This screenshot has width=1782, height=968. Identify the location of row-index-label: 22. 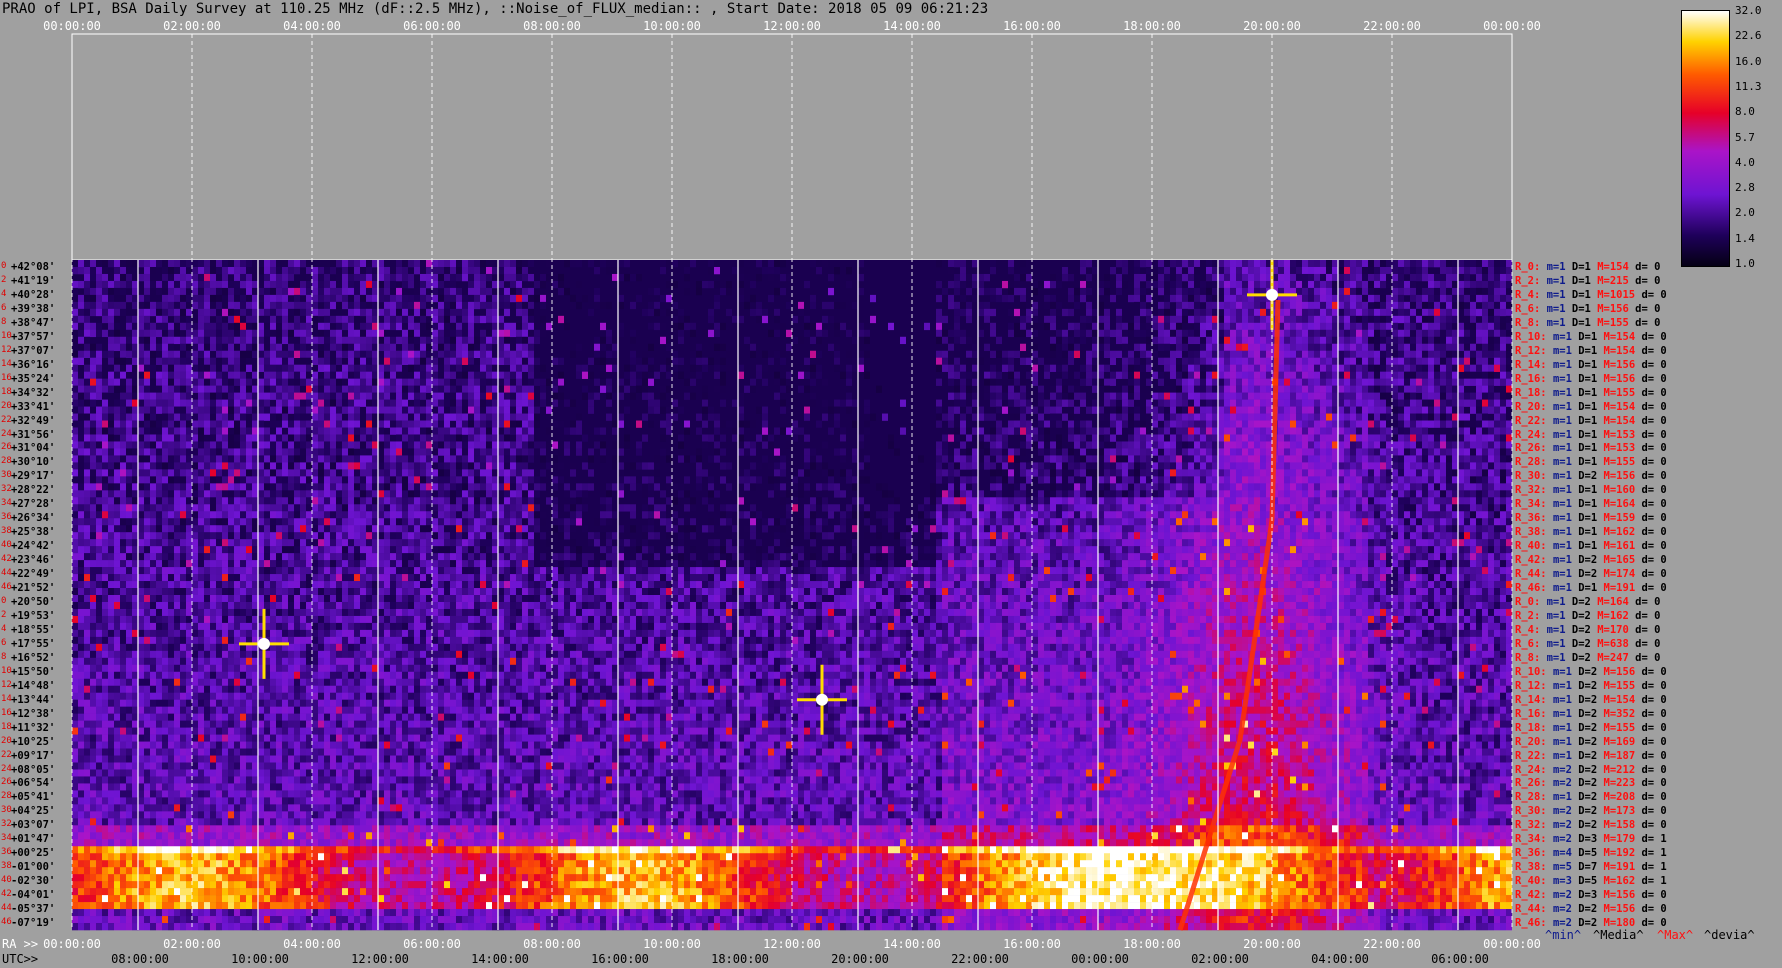
(6, 755).